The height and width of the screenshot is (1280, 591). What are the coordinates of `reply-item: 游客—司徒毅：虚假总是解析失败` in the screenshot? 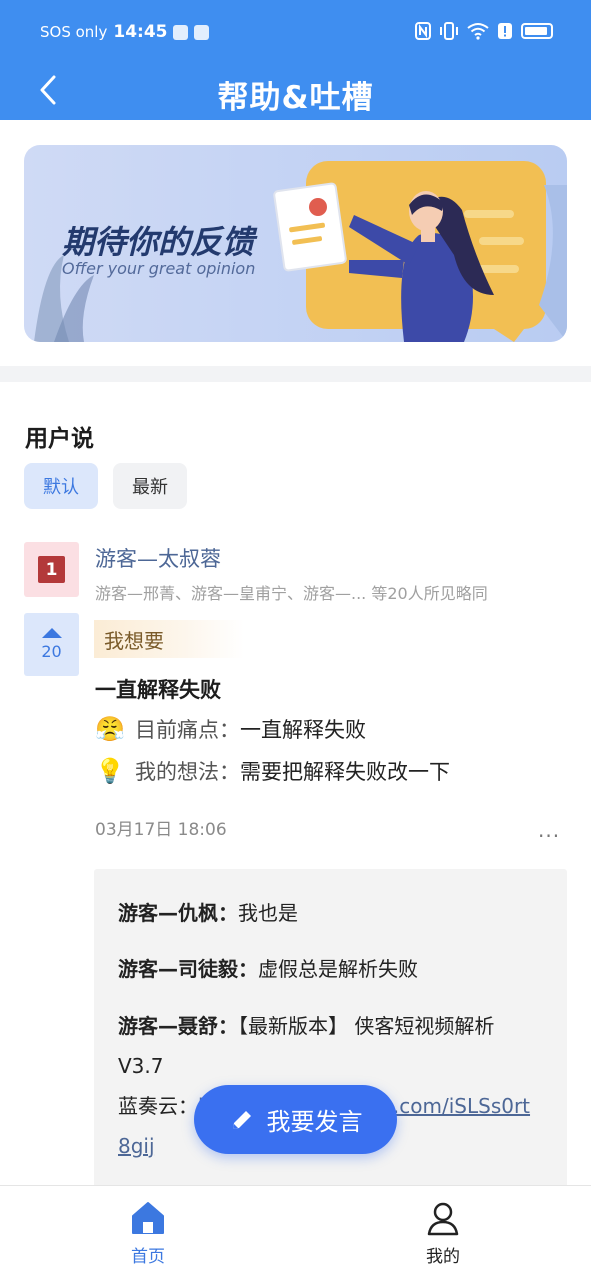 It's located at (328, 969).